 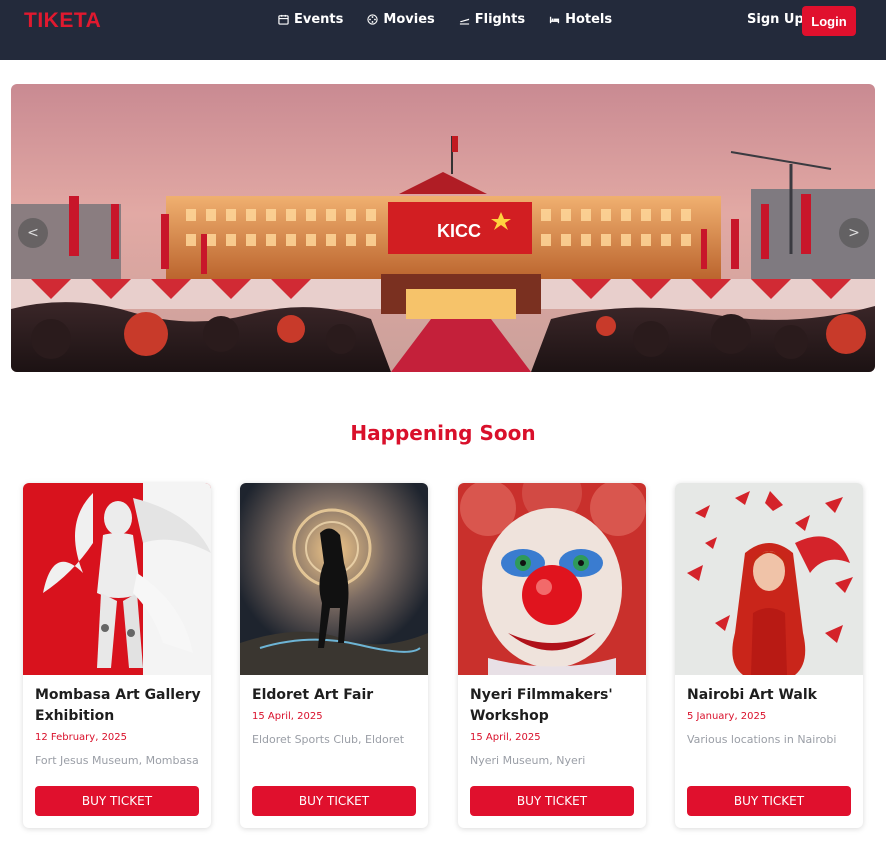 What do you see at coordinates (62, 21) in the screenshot?
I see `brand-logo: TIKETA` at bounding box center [62, 21].